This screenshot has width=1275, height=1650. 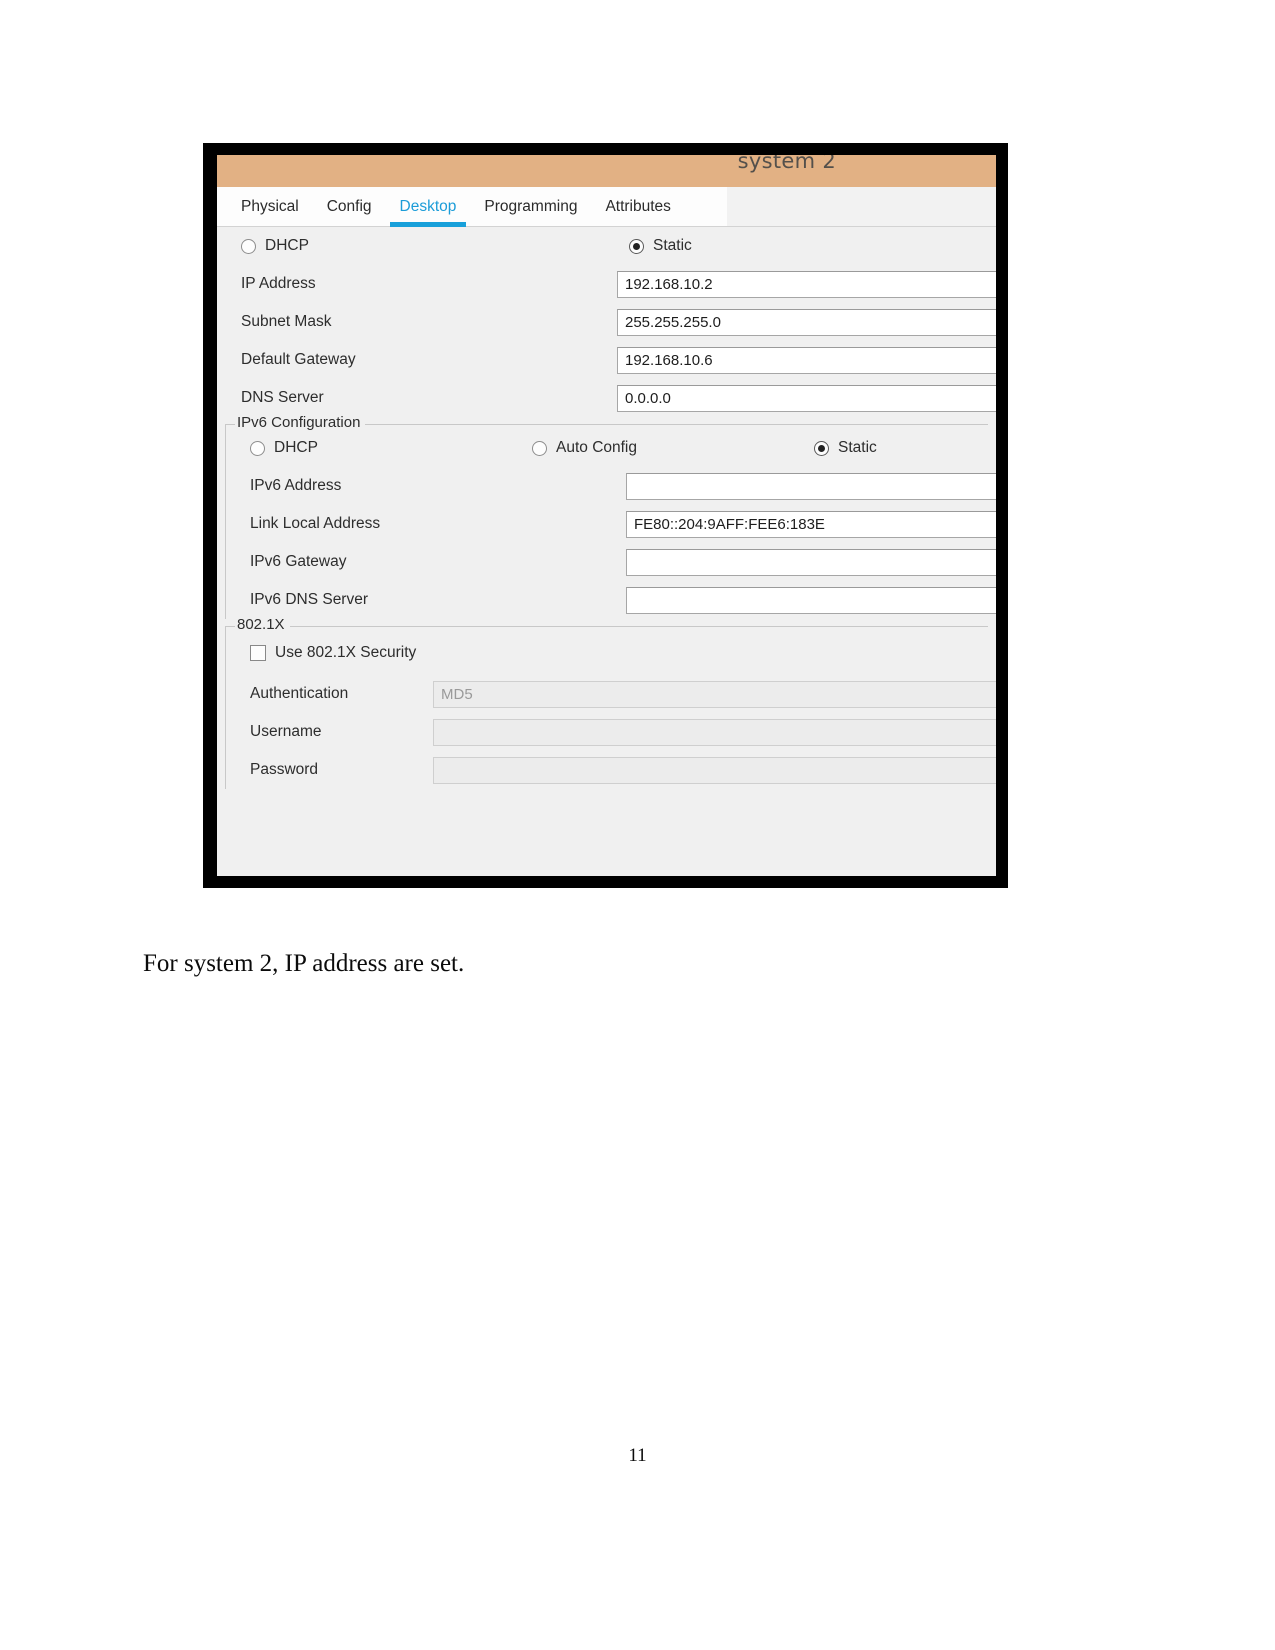 I want to click on subnet-mask-row: Subnet Mask 255.255.255.0, so click(x=606, y=322).